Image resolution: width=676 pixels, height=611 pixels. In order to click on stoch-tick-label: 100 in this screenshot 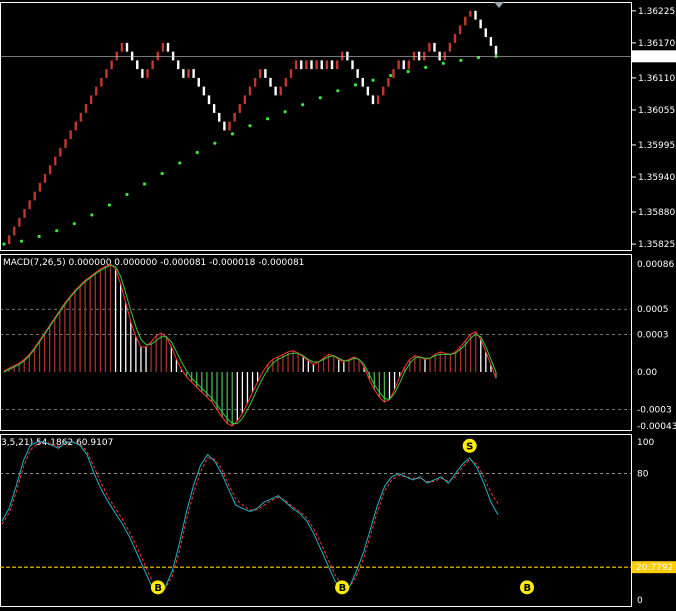, I will do `click(645, 443)`.